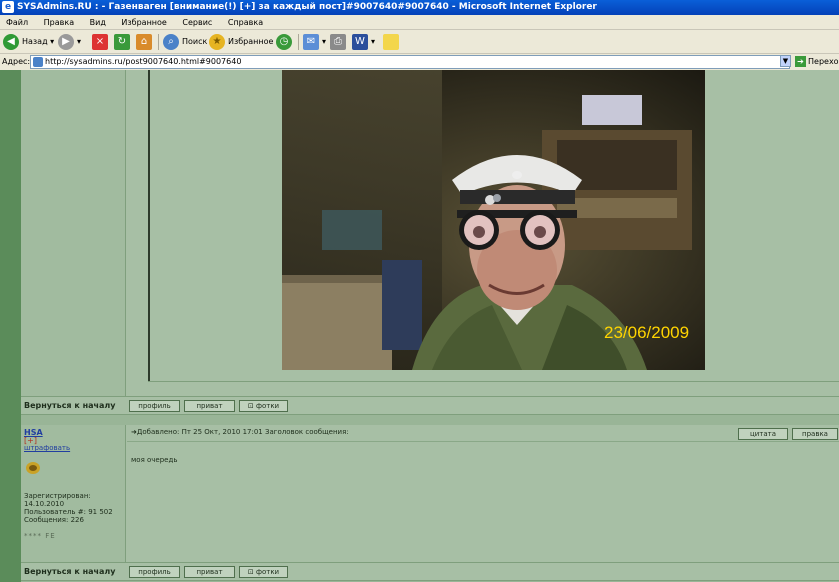 The image size is (839, 582). I want to click on home-icon: ⌂, so click(144, 41).